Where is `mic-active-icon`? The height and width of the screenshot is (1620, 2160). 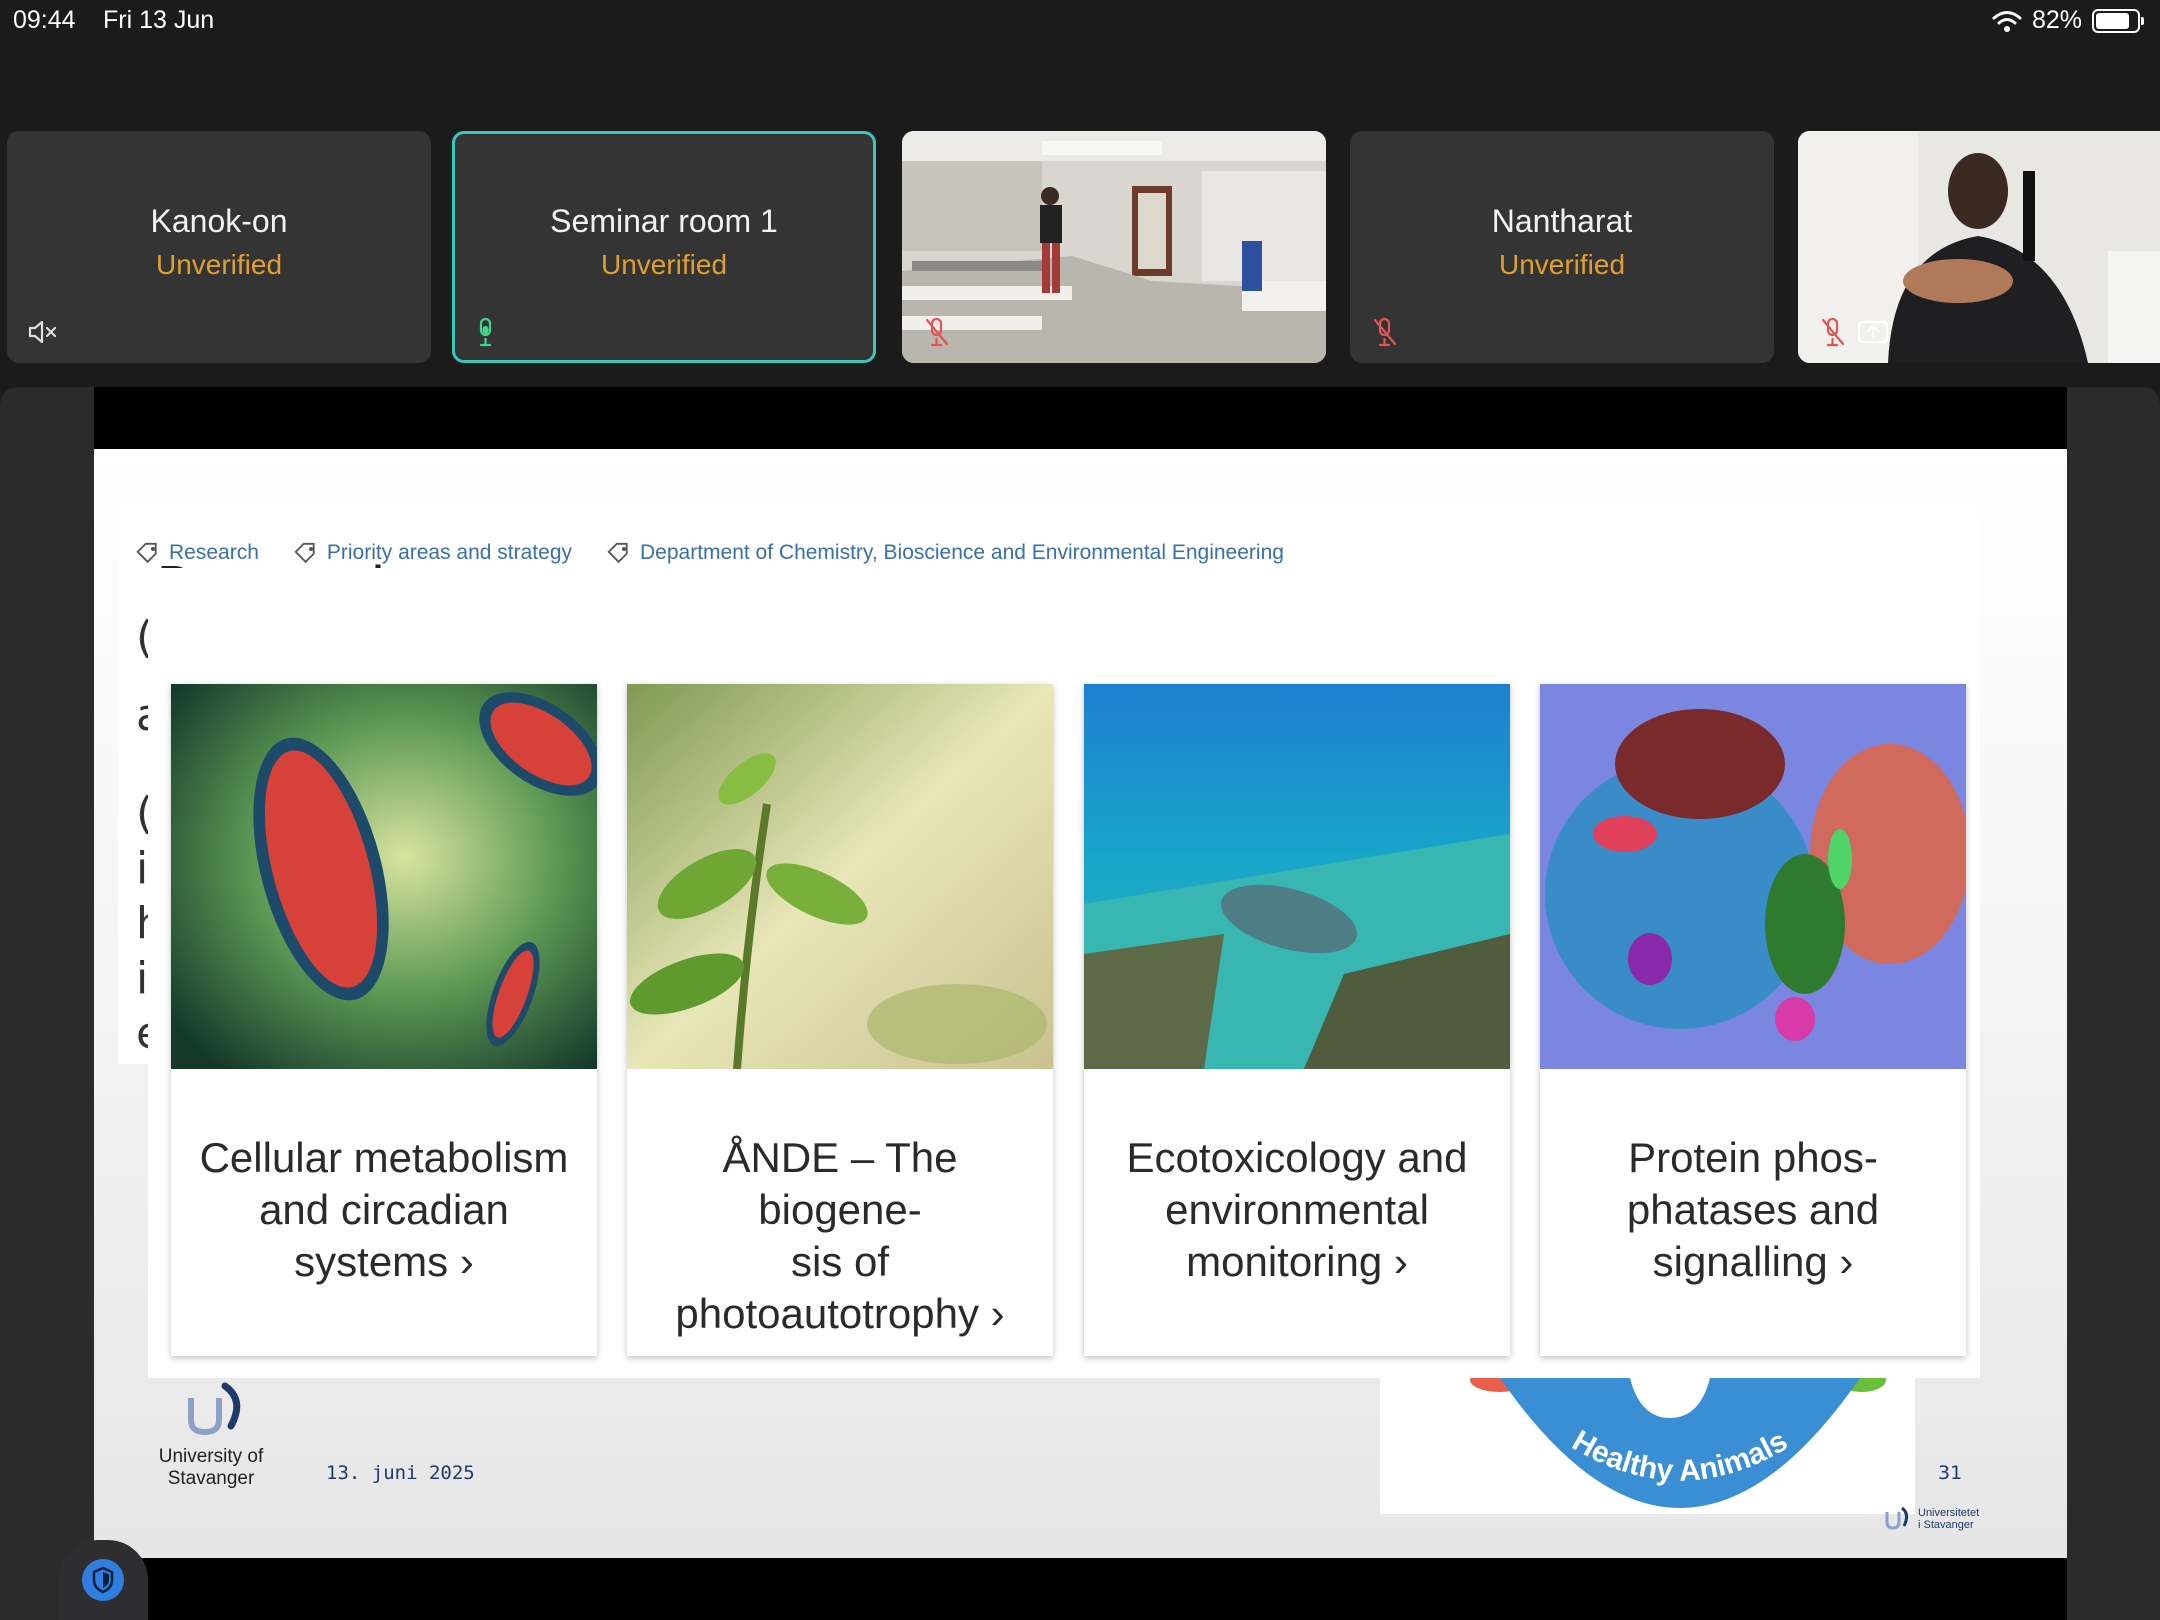 mic-active-icon is located at coordinates (485, 332).